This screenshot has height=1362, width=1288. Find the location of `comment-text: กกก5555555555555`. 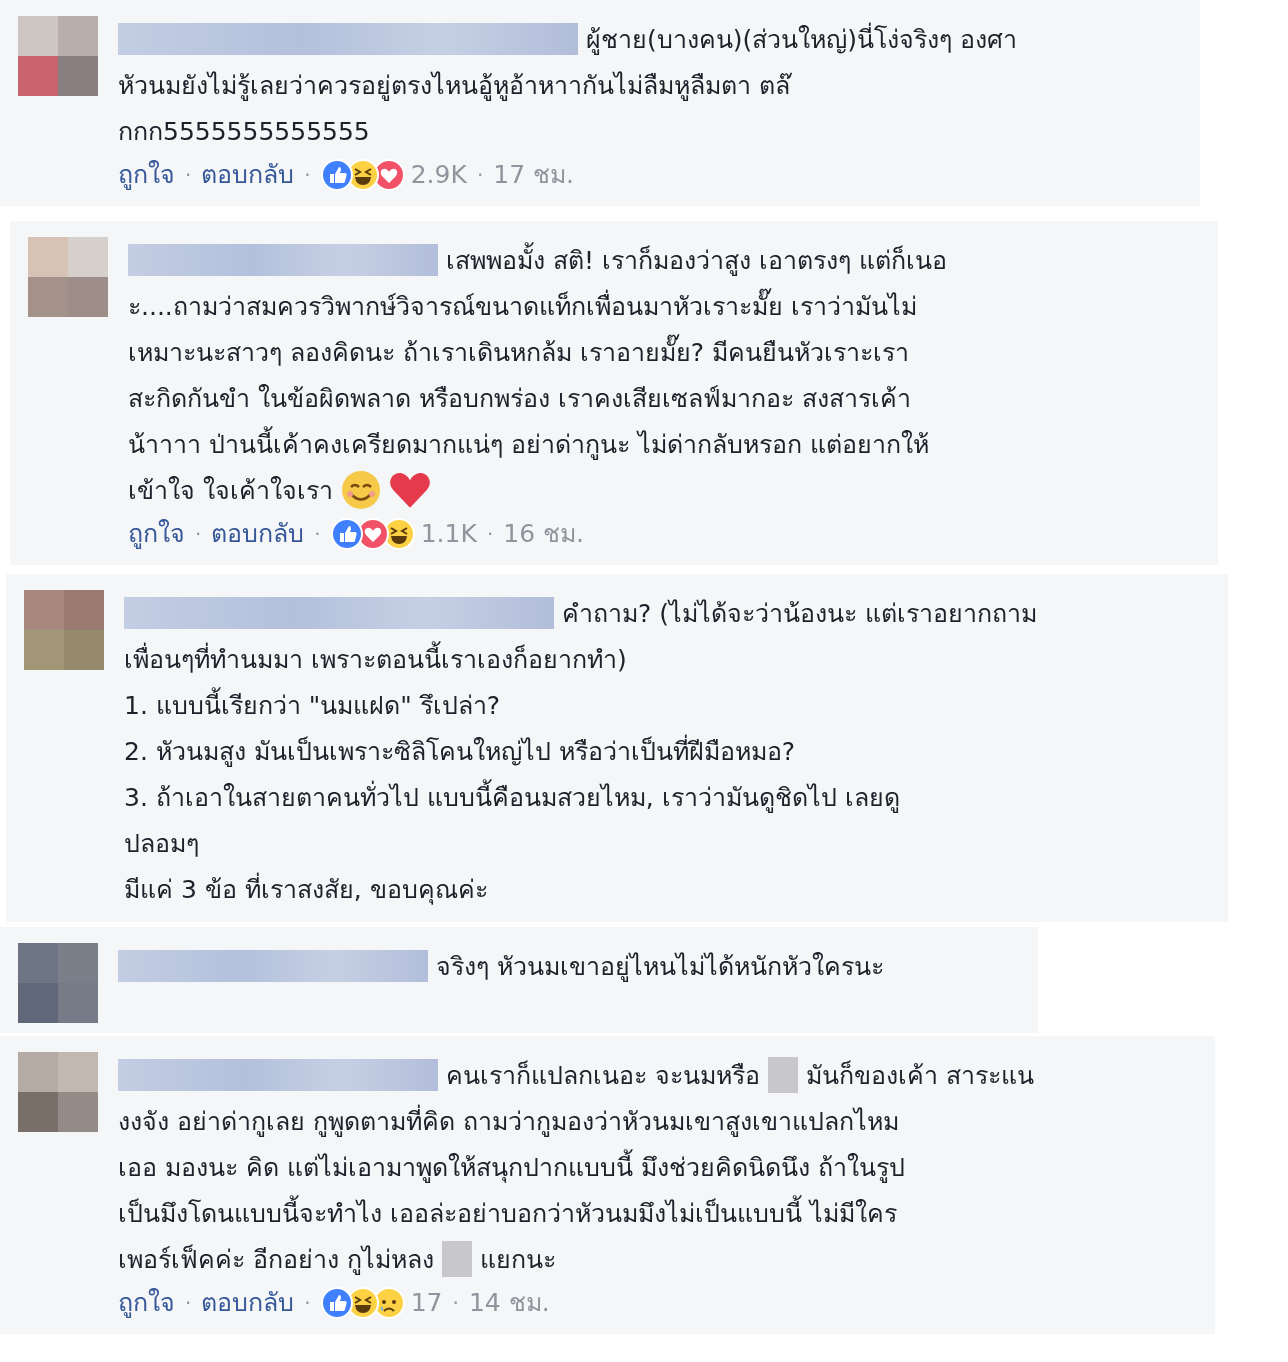

comment-text: กกก5555555555555 is located at coordinates (244, 132).